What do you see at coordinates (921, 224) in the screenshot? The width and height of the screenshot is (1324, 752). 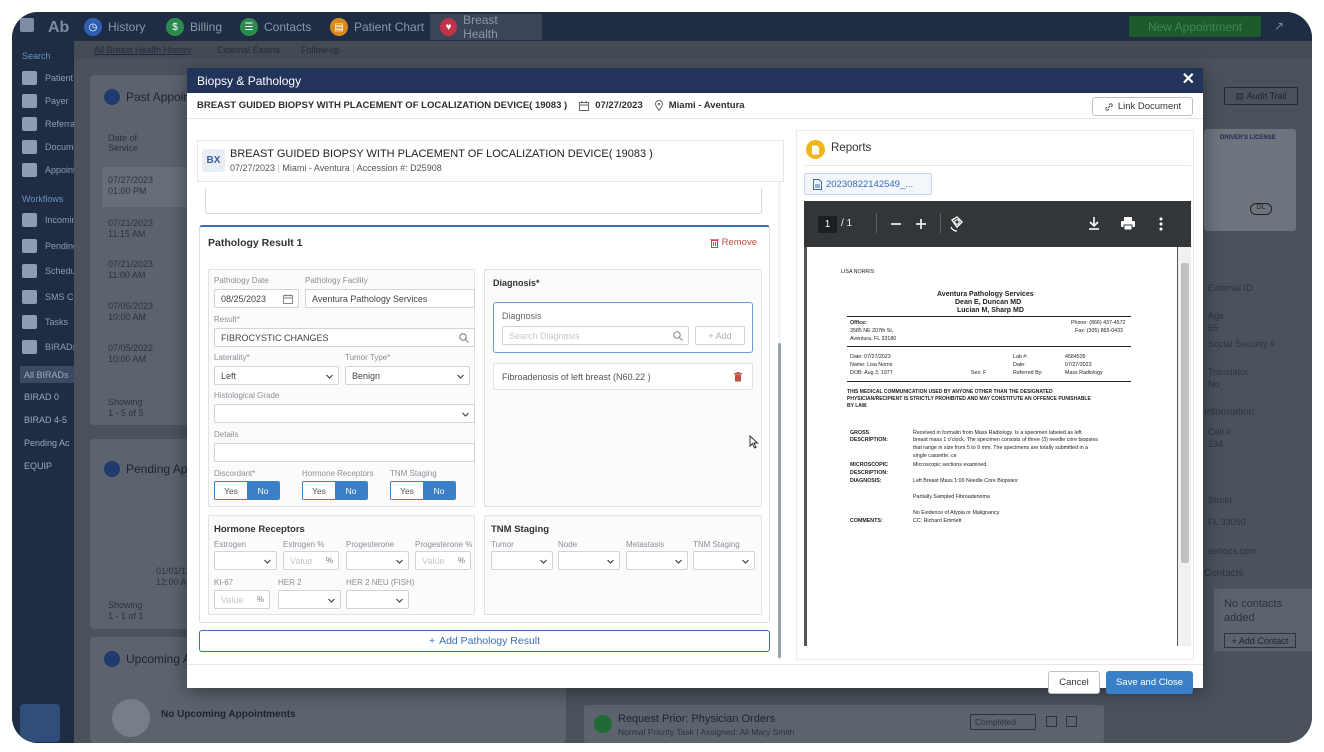 I see `zoom-in-icon` at bounding box center [921, 224].